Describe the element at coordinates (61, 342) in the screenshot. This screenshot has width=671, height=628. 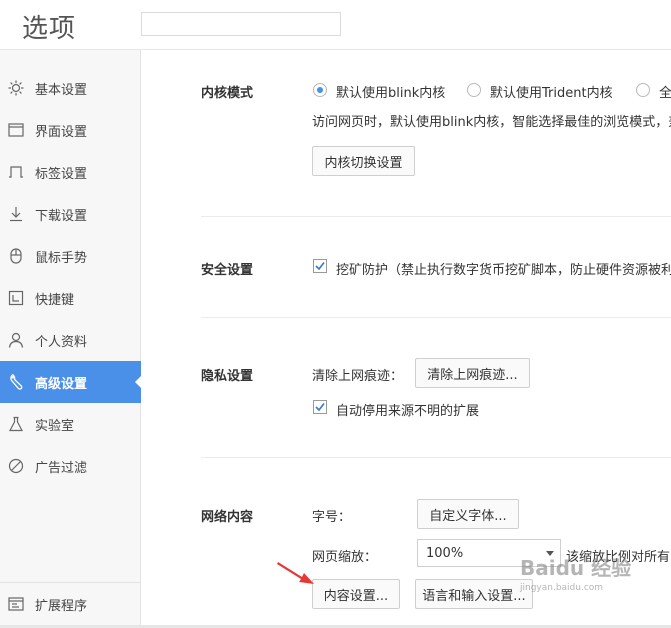
I see `sidebar-item-label: 个人资料` at that location.